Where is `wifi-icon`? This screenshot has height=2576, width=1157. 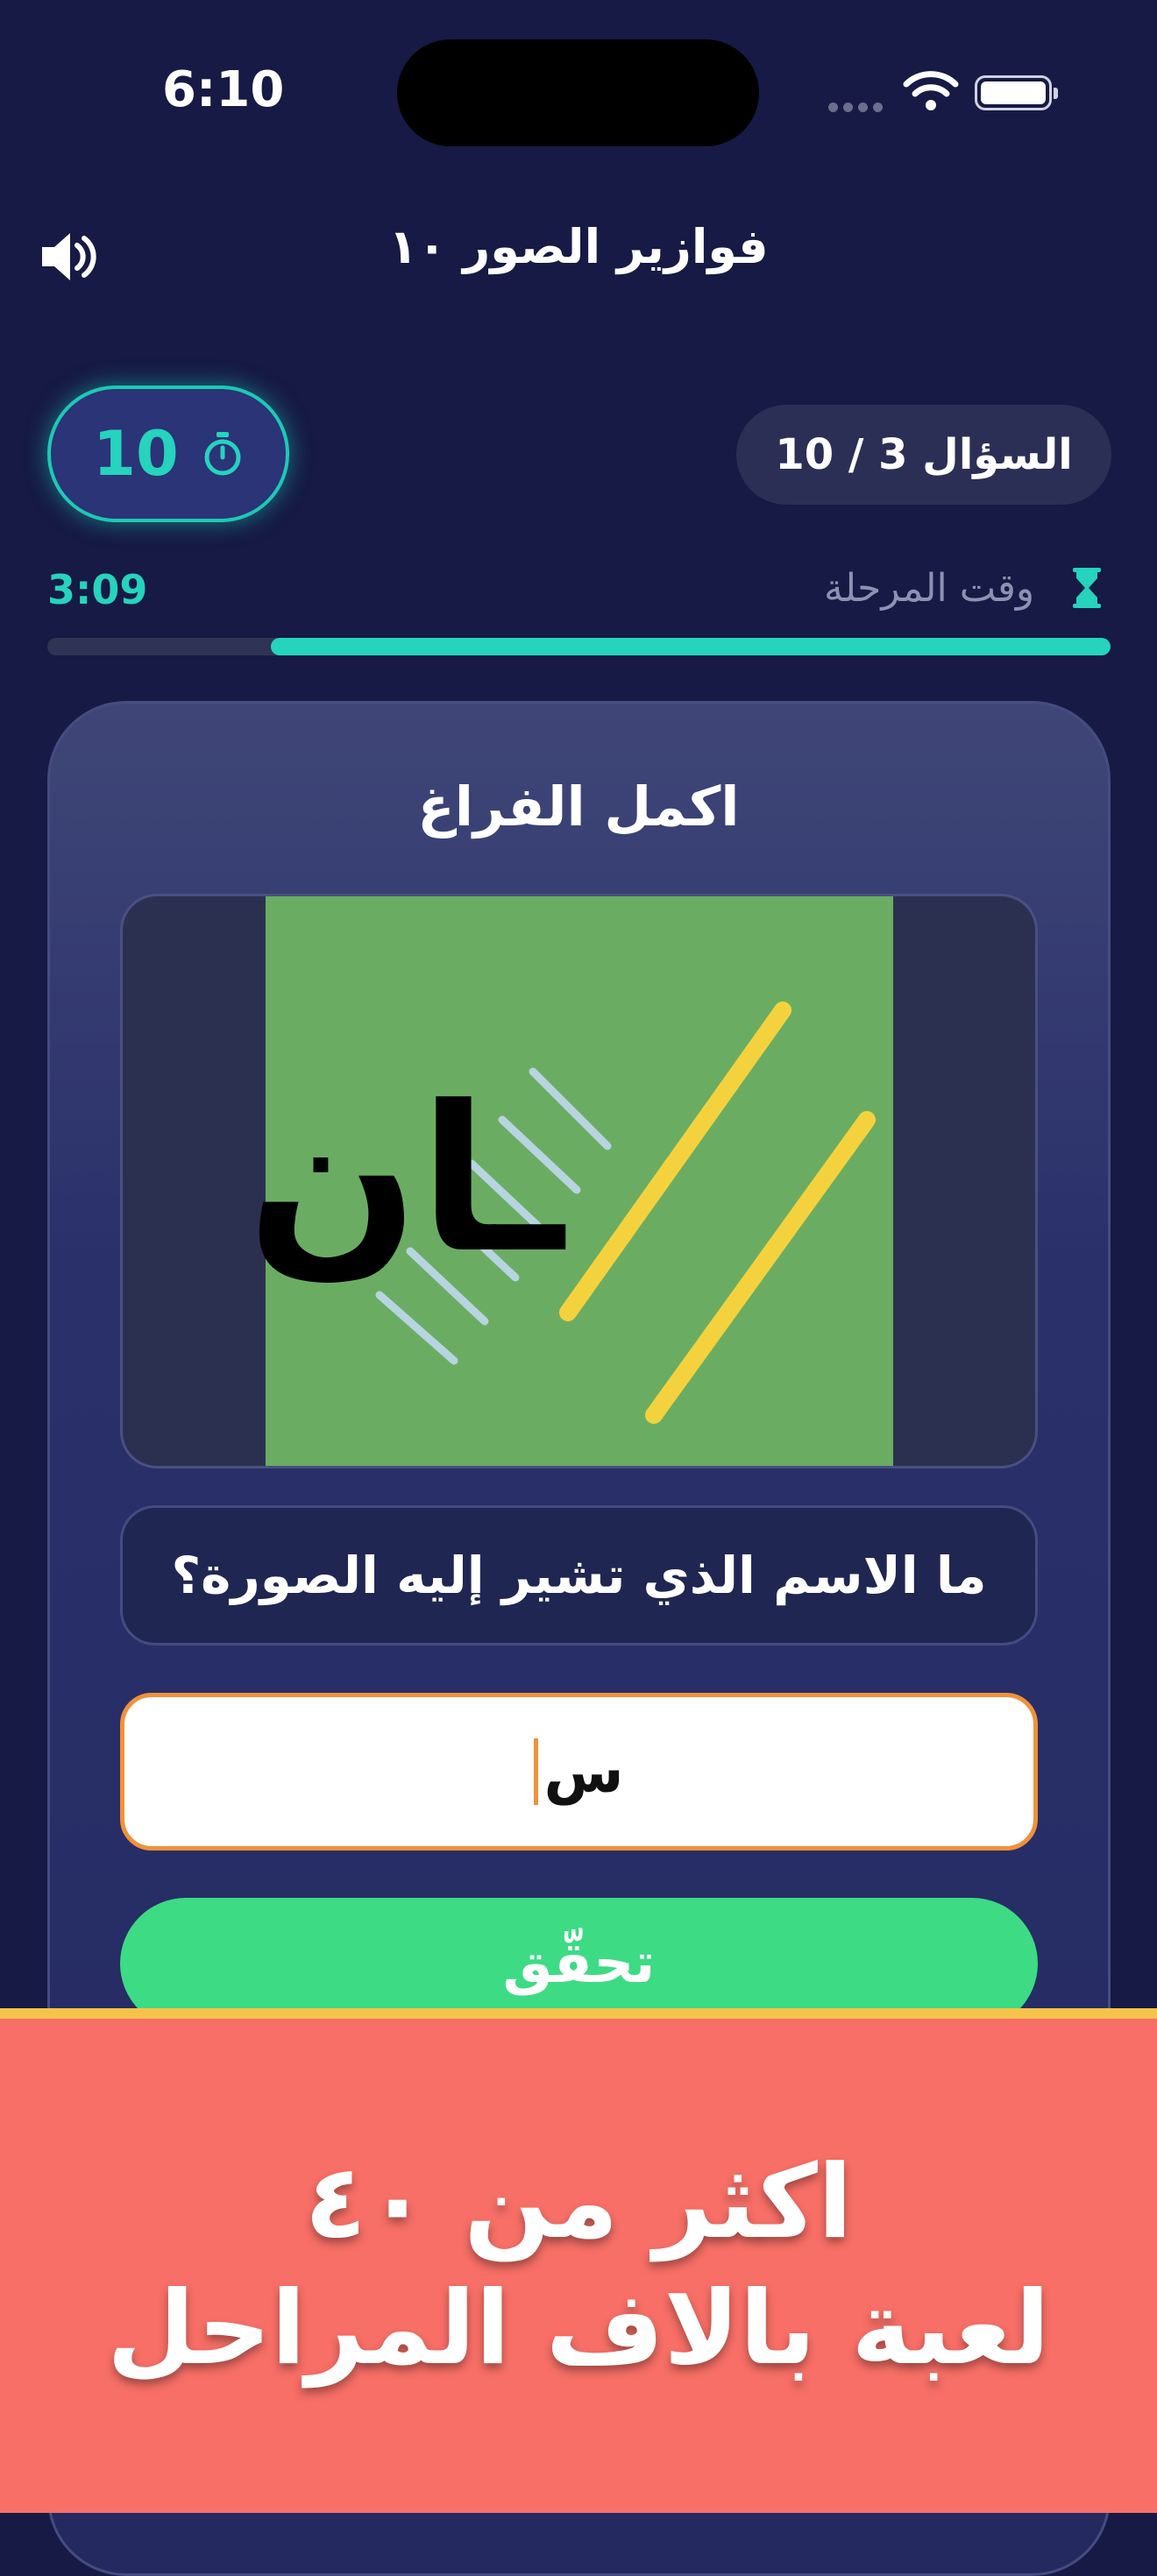 wifi-icon is located at coordinates (931, 90).